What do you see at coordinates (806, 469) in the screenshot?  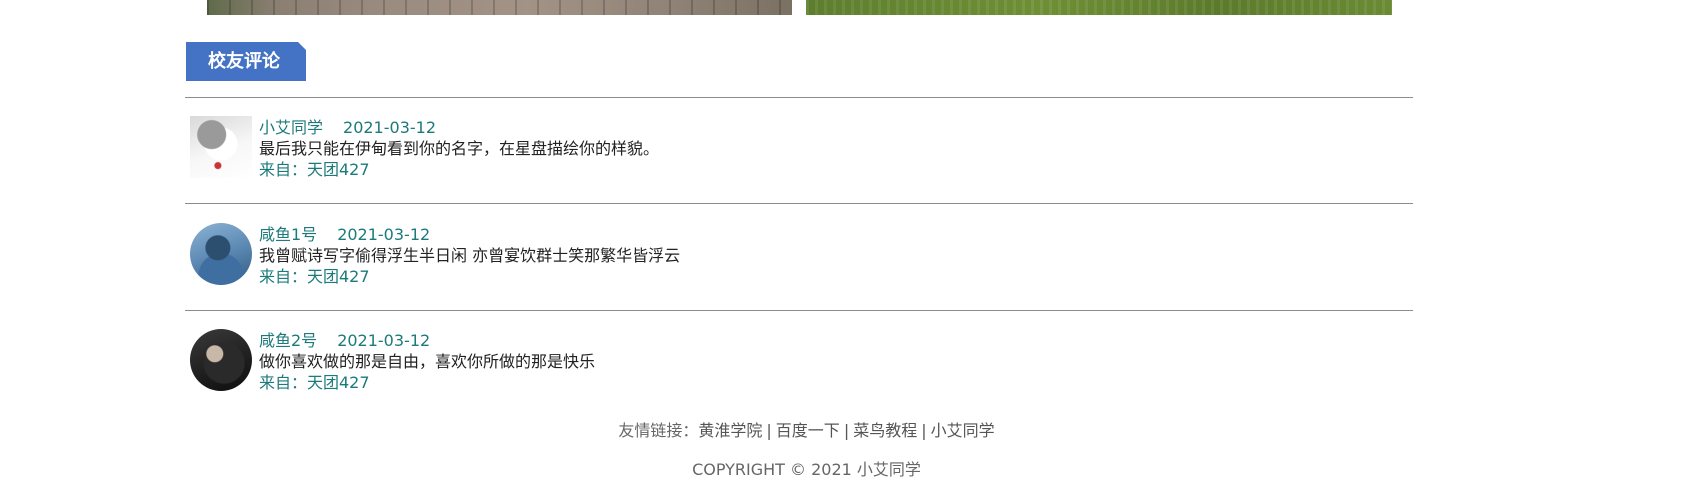 I see `footer-copyright: COPYRIGHT © 2021 小艾同学` at bounding box center [806, 469].